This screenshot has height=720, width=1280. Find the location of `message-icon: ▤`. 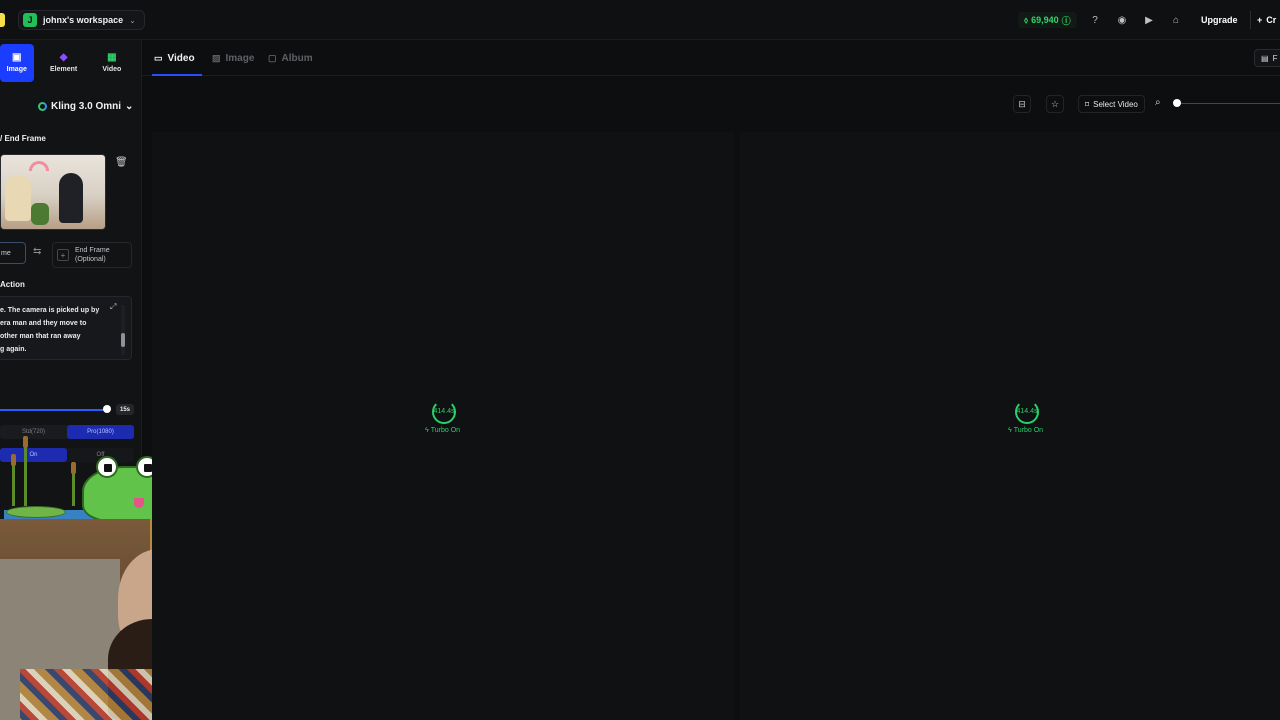

message-icon: ▤ is located at coordinates (1265, 58).